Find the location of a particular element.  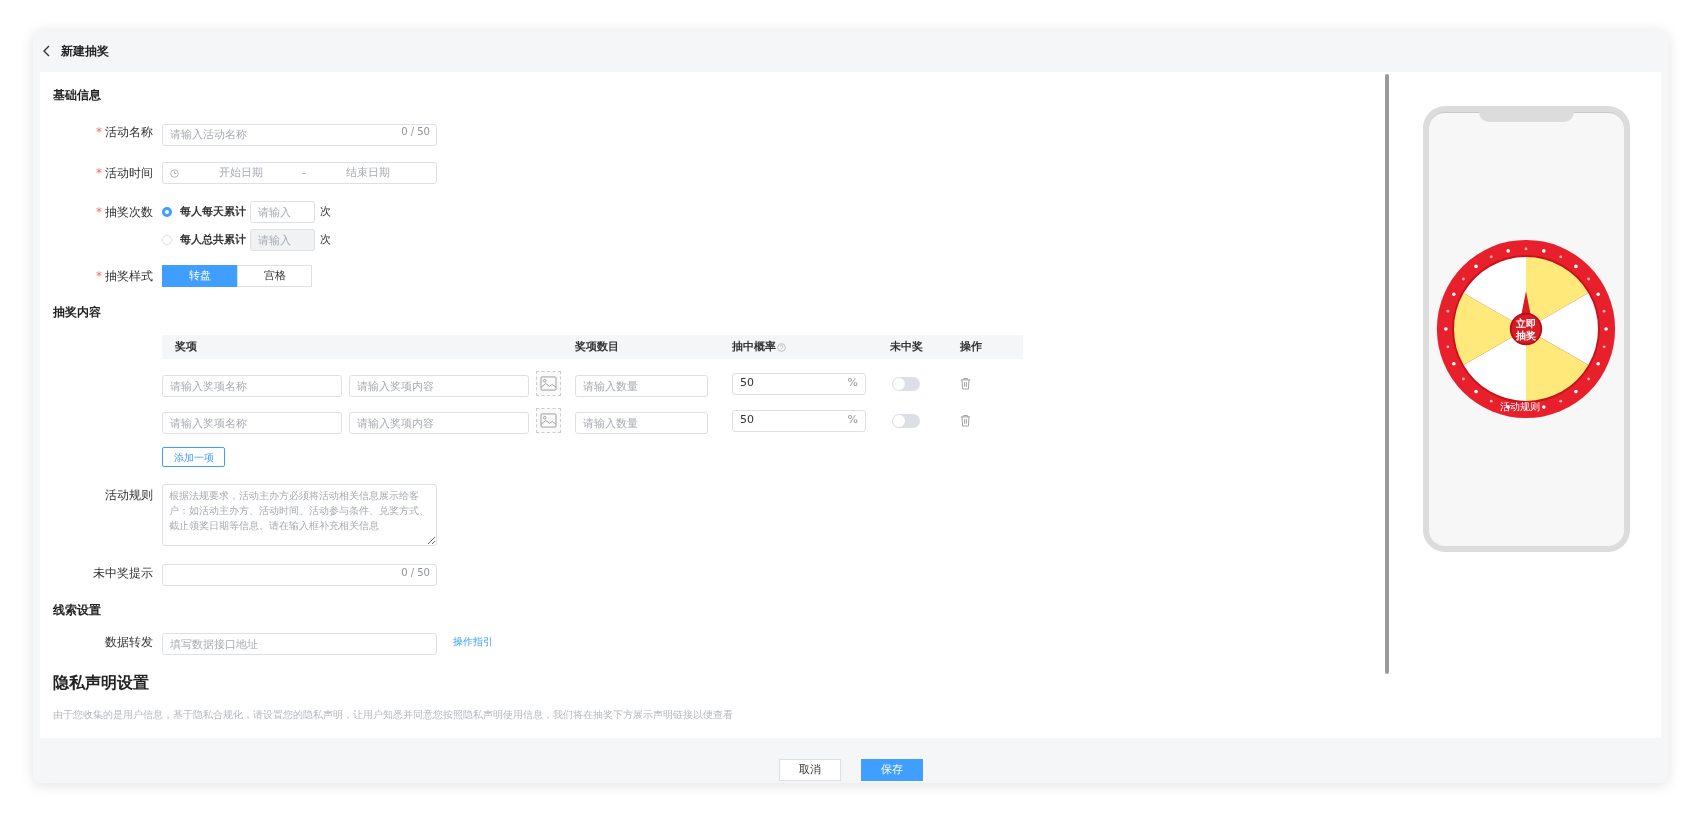

save-button: 保存 is located at coordinates (891, 770).